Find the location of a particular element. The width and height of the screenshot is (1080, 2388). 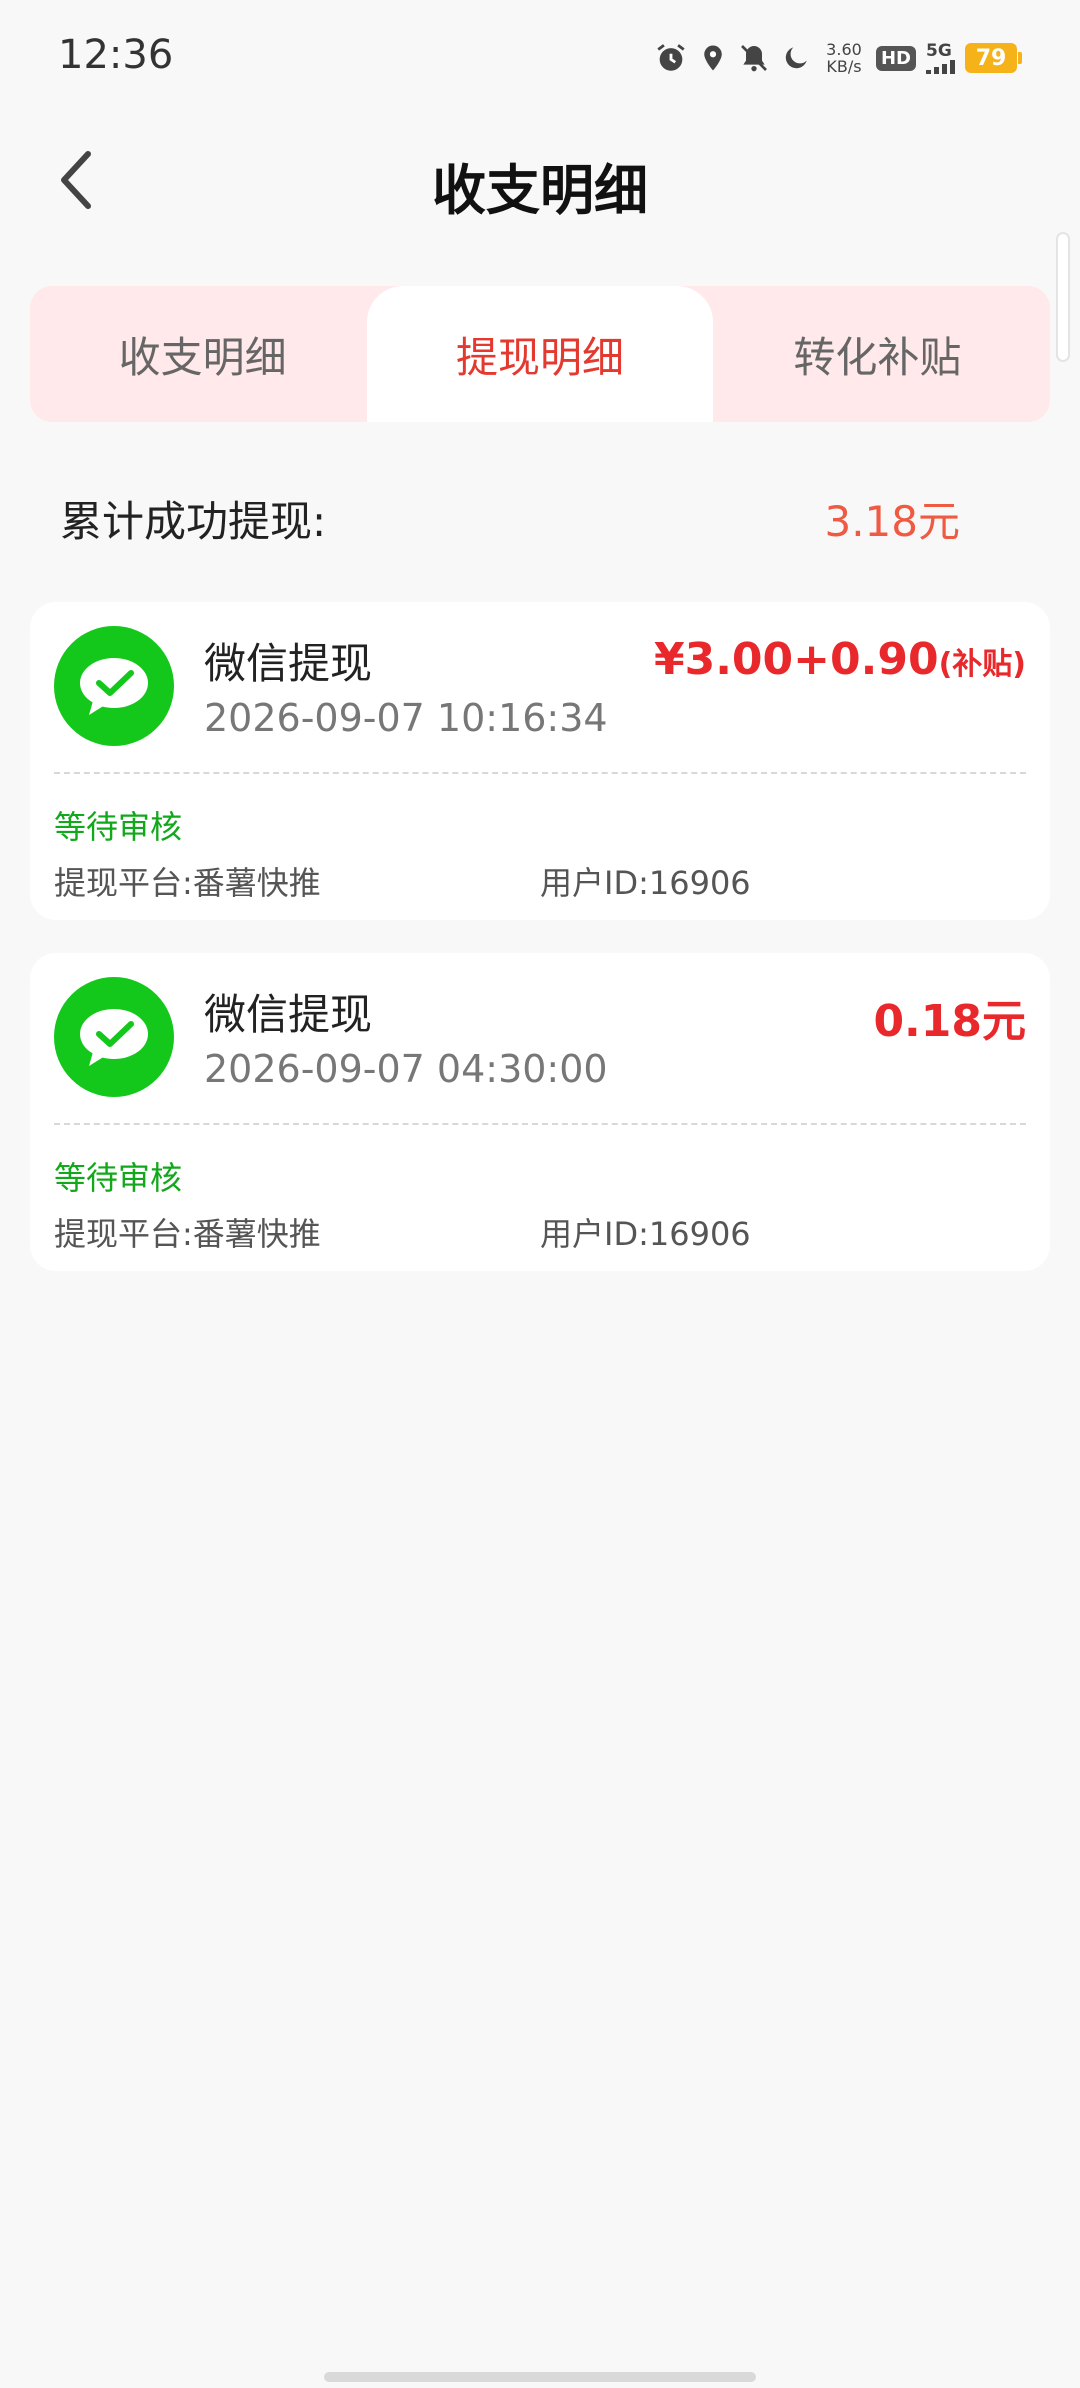

network-speed: 3.60 KB/s is located at coordinates (844, 58).